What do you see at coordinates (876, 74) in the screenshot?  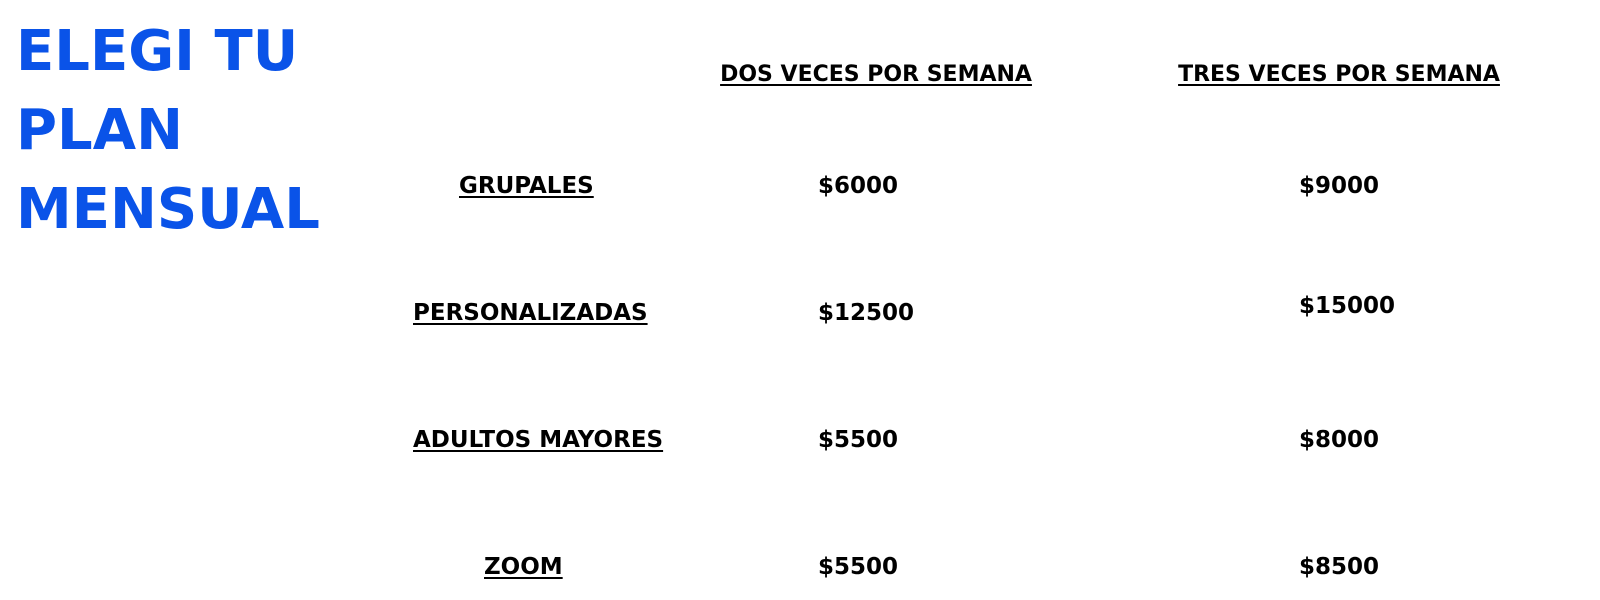 I see `column-header-dos-veces: DOS VECES POR SEMANA` at bounding box center [876, 74].